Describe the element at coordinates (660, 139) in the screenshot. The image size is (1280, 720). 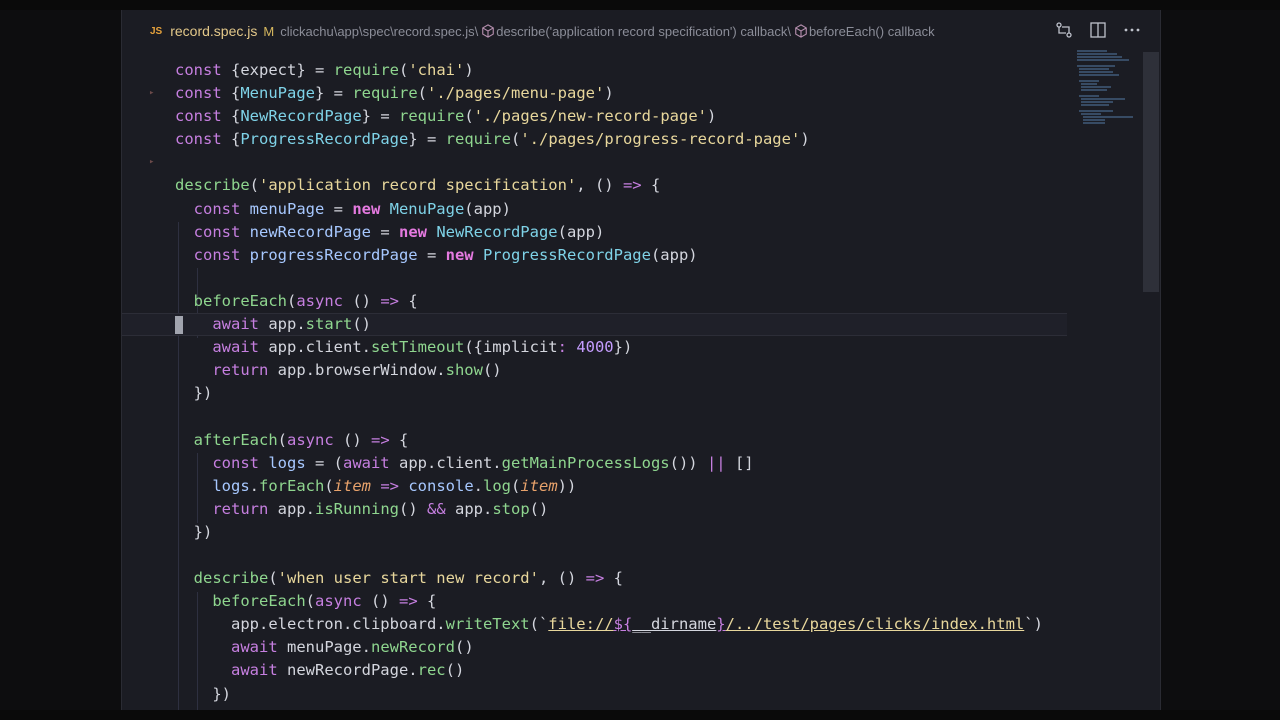
I see `token: './pages/progress-record-page'` at that location.